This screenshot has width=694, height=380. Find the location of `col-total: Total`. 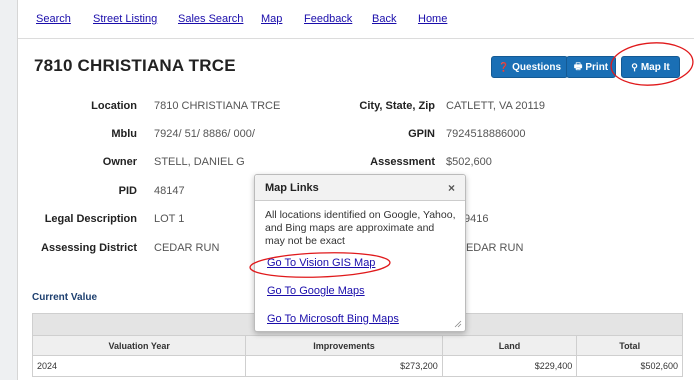

col-total: Total is located at coordinates (630, 345).